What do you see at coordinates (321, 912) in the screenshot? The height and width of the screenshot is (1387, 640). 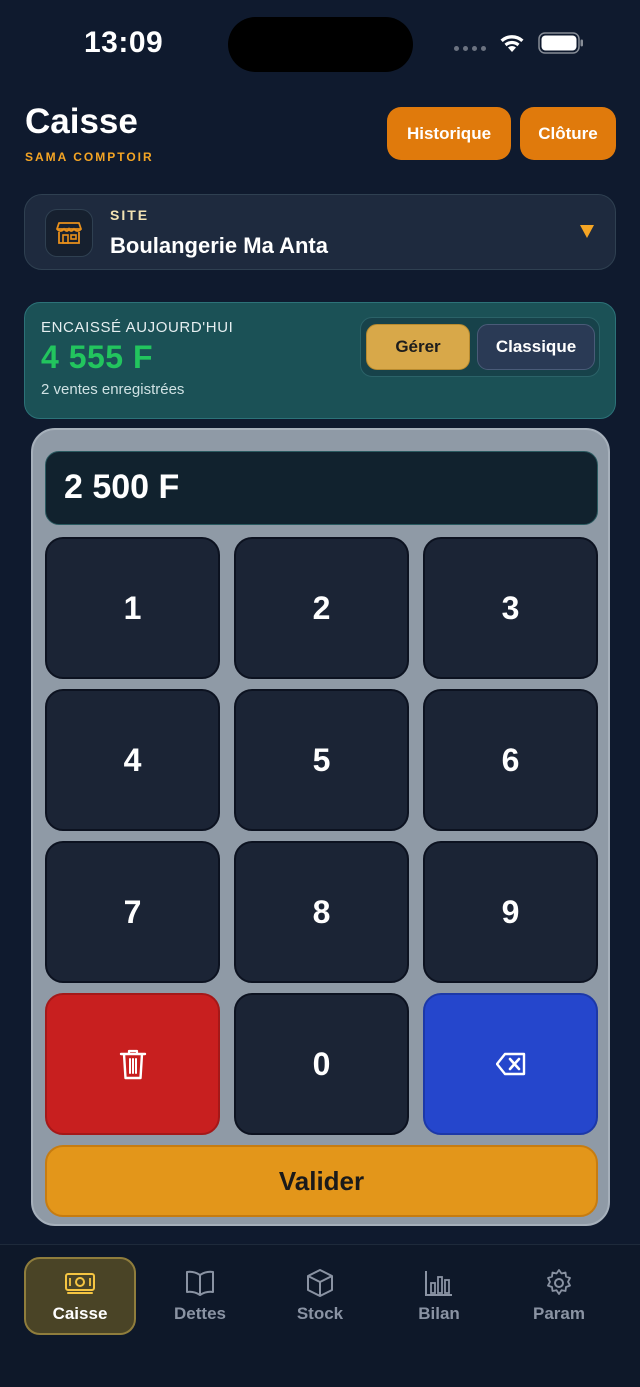 I see `key-8: 8` at bounding box center [321, 912].